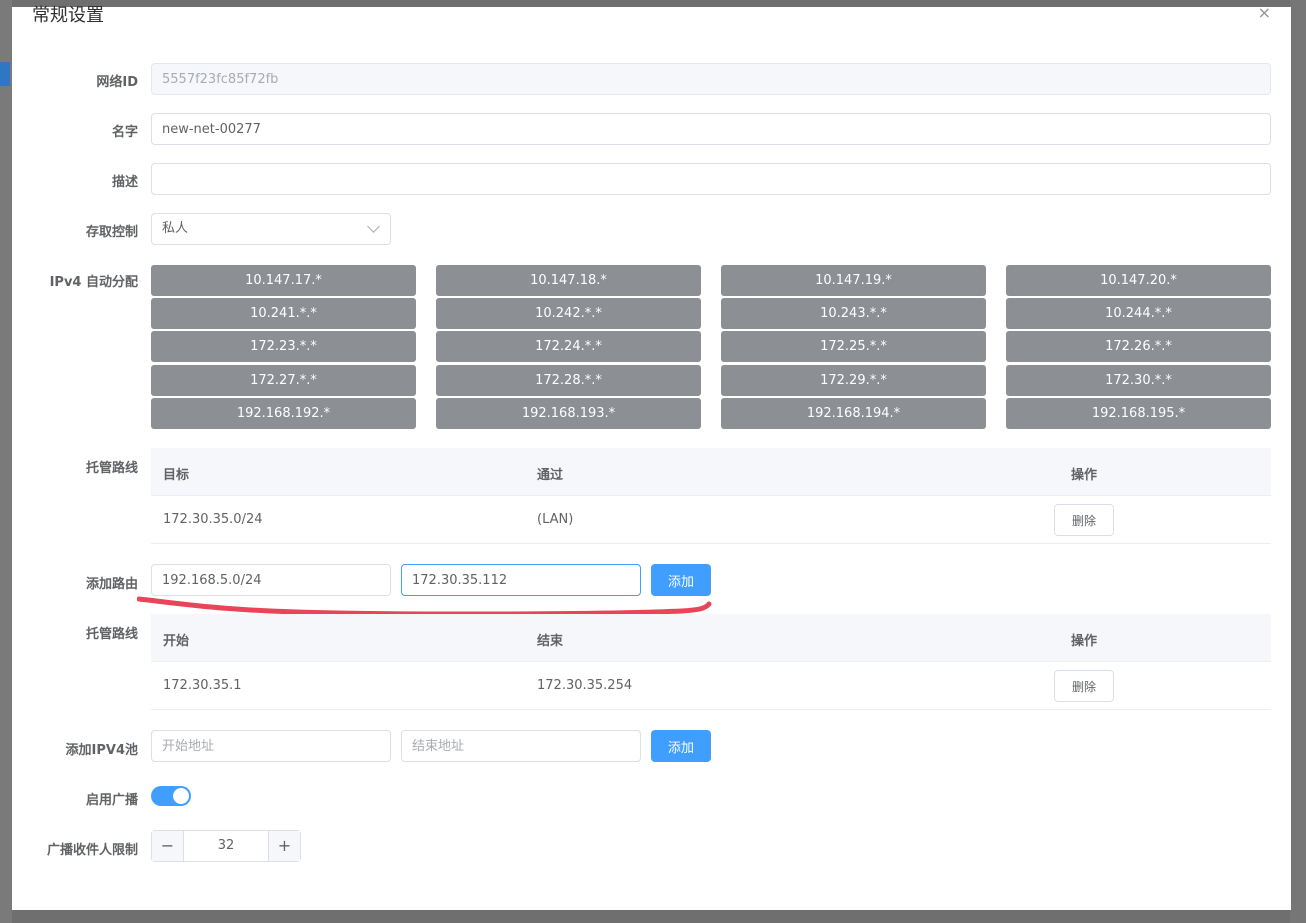 This screenshot has width=1306, height=923. I want to click on ipv4-pool-chip: 172.30.*.*, so click(1138, 380).